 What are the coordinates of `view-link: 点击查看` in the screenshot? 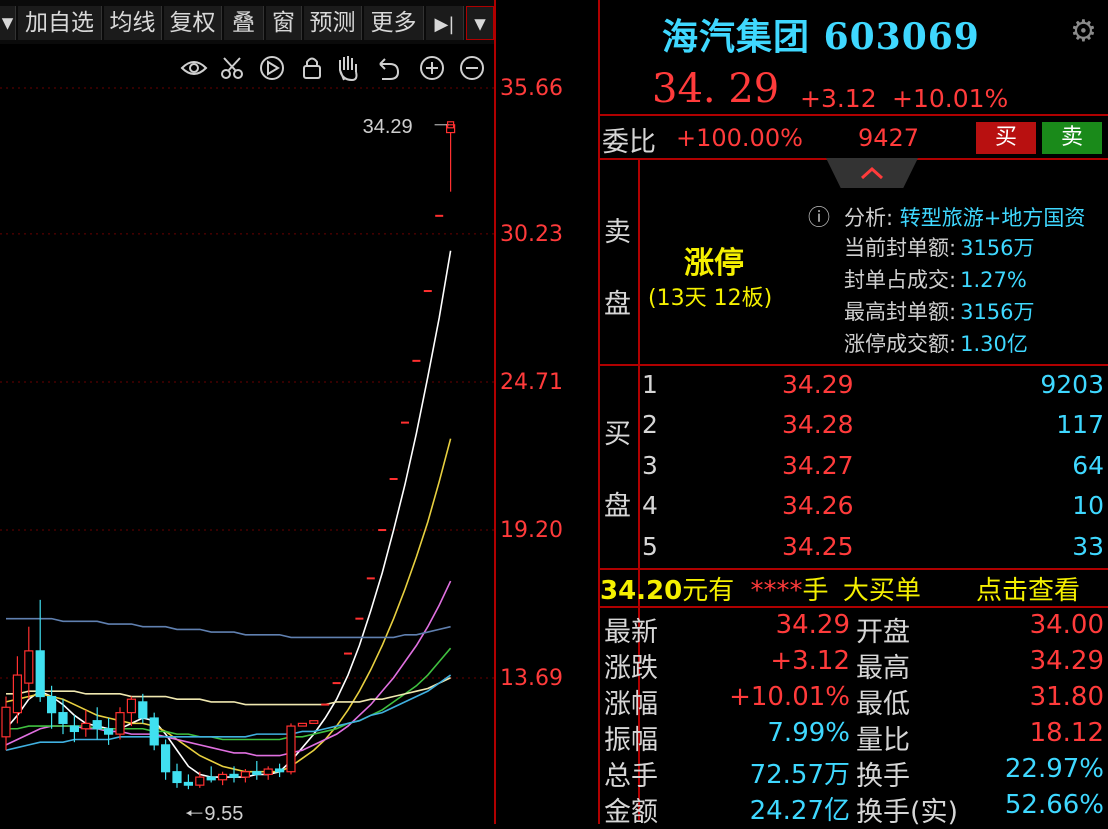 It's located at (1028, 588).